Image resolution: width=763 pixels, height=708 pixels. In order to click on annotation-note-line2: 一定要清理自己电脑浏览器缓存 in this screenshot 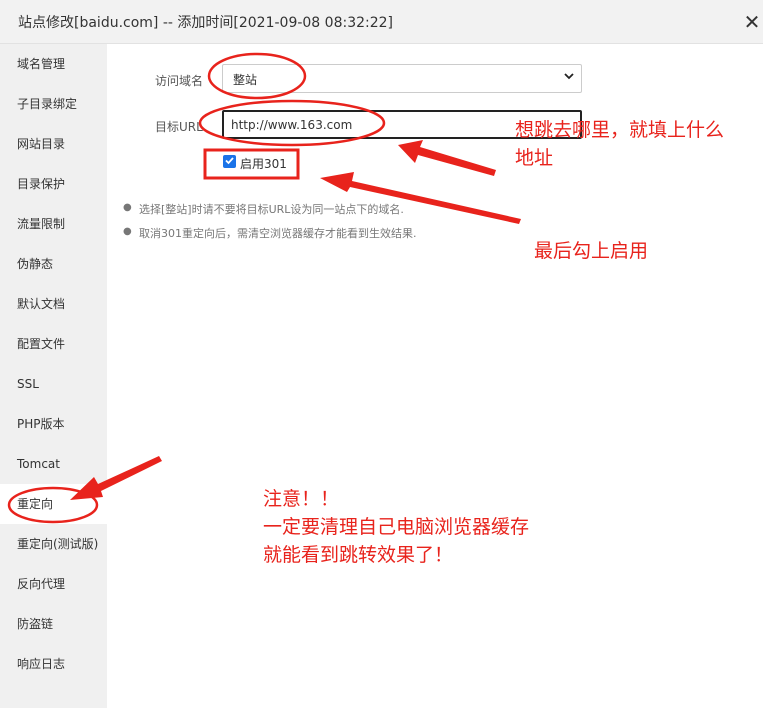, I will do `click(396, 527)`.